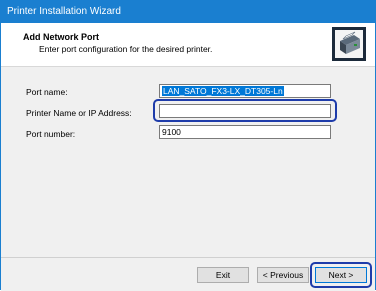 This screenshot has height=291, width=376. I want to click on previous-button: < Previous, so click(283, 275).